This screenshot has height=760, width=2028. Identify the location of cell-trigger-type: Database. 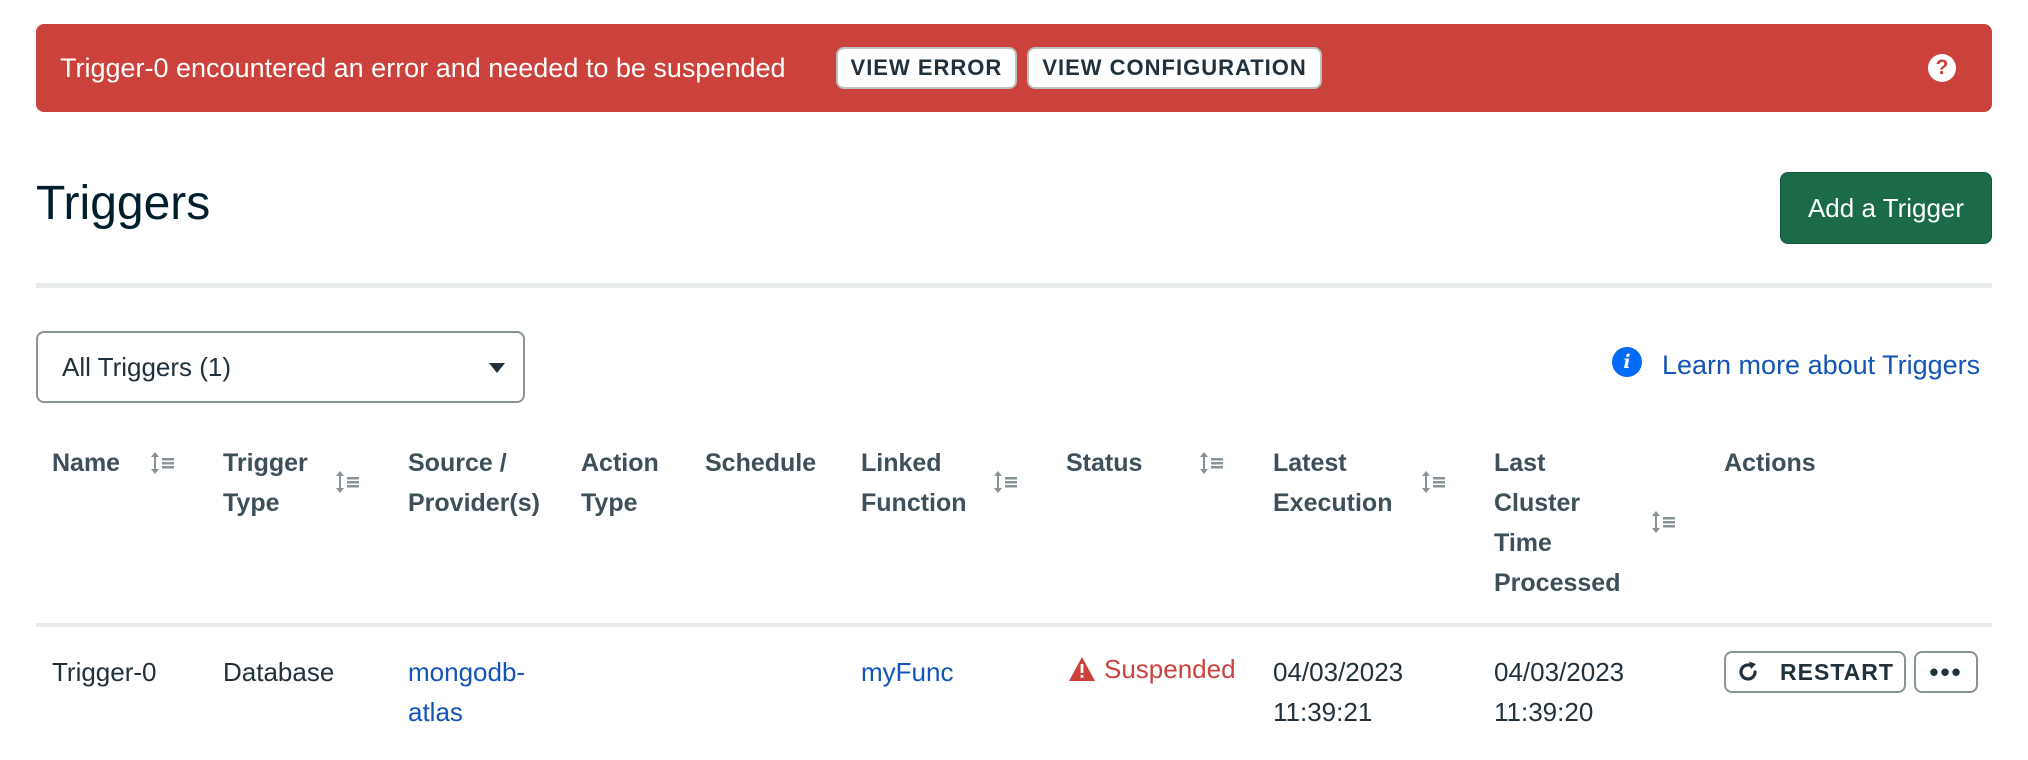
(279, 672).